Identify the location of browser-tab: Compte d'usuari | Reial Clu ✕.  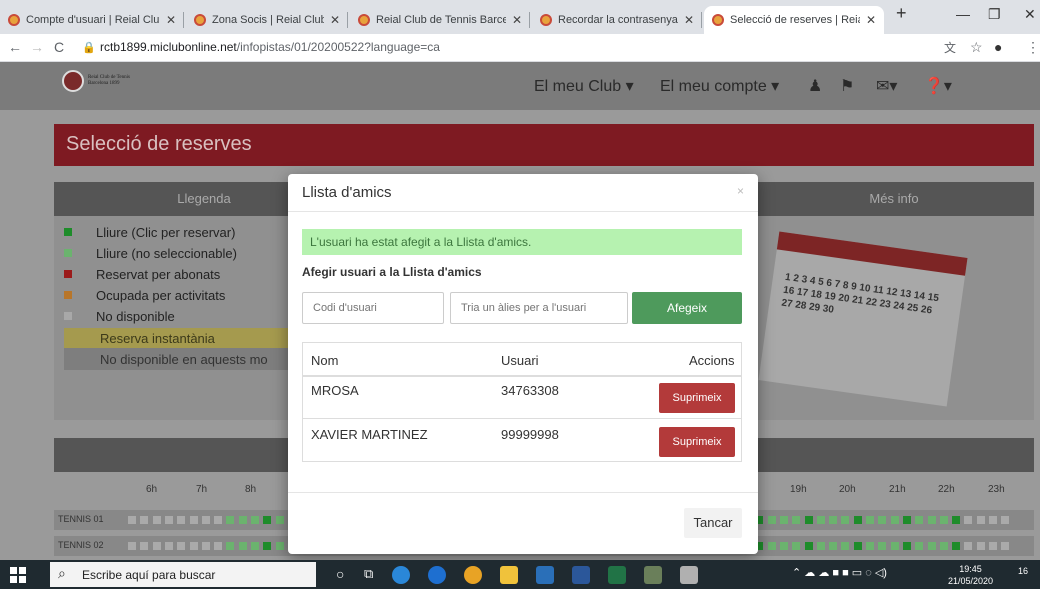
(92, 20).